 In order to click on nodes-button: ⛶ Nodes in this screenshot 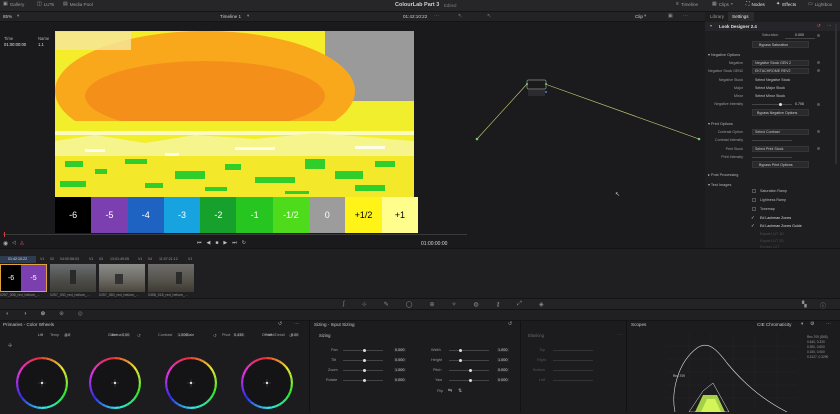, I will do `click(755, 5)`.